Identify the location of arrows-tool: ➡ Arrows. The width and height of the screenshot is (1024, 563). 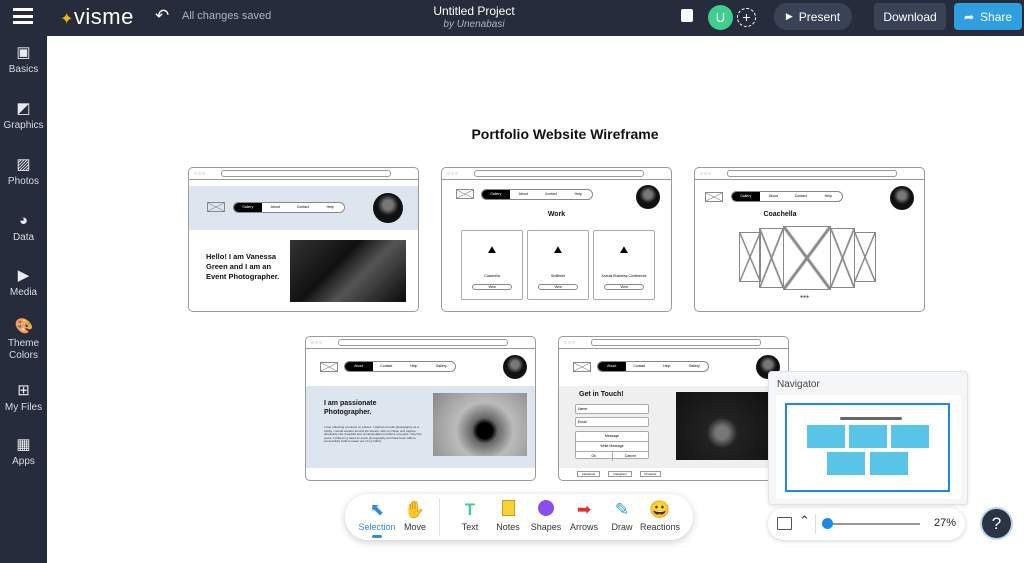
(584, 516).